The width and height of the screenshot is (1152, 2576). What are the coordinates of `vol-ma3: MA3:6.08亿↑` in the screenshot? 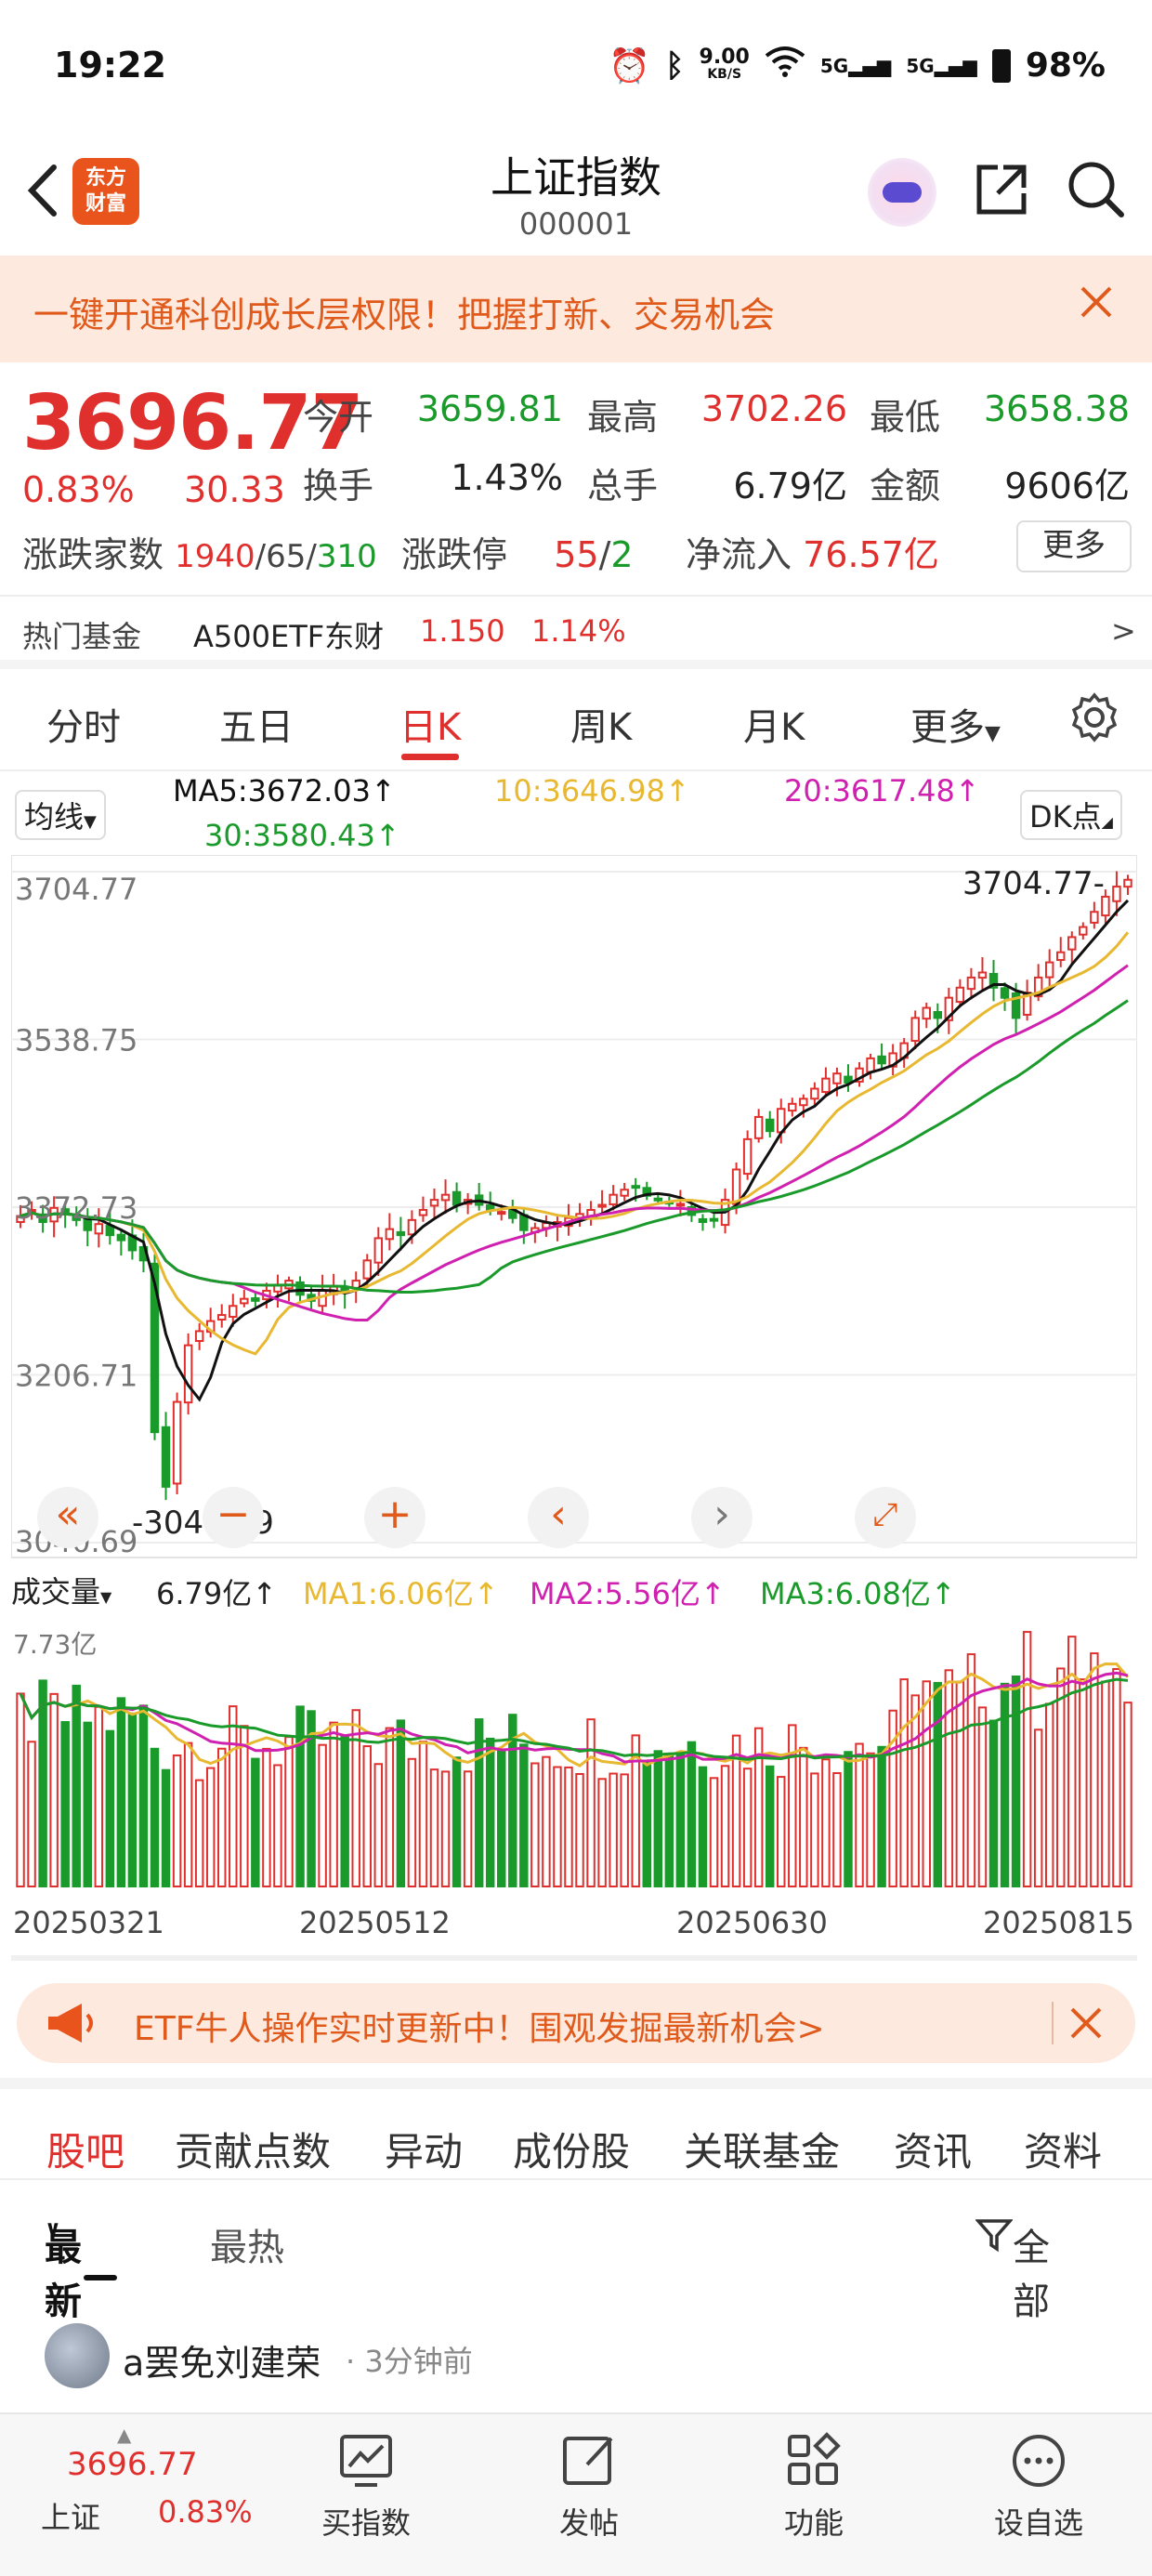 It's located at (858, 1593).